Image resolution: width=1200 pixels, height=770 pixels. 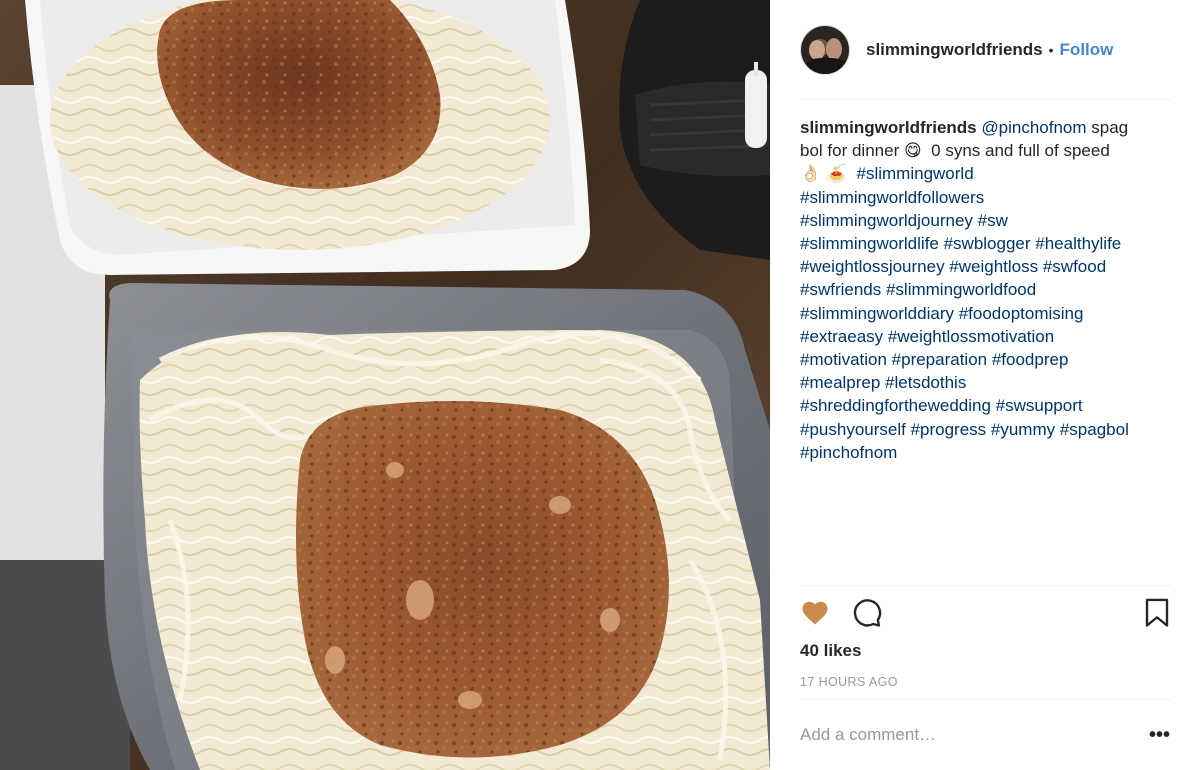 I want to click on hashtag-line: #shreddingforthewedding #swsupport, so click(x=941, y=405).